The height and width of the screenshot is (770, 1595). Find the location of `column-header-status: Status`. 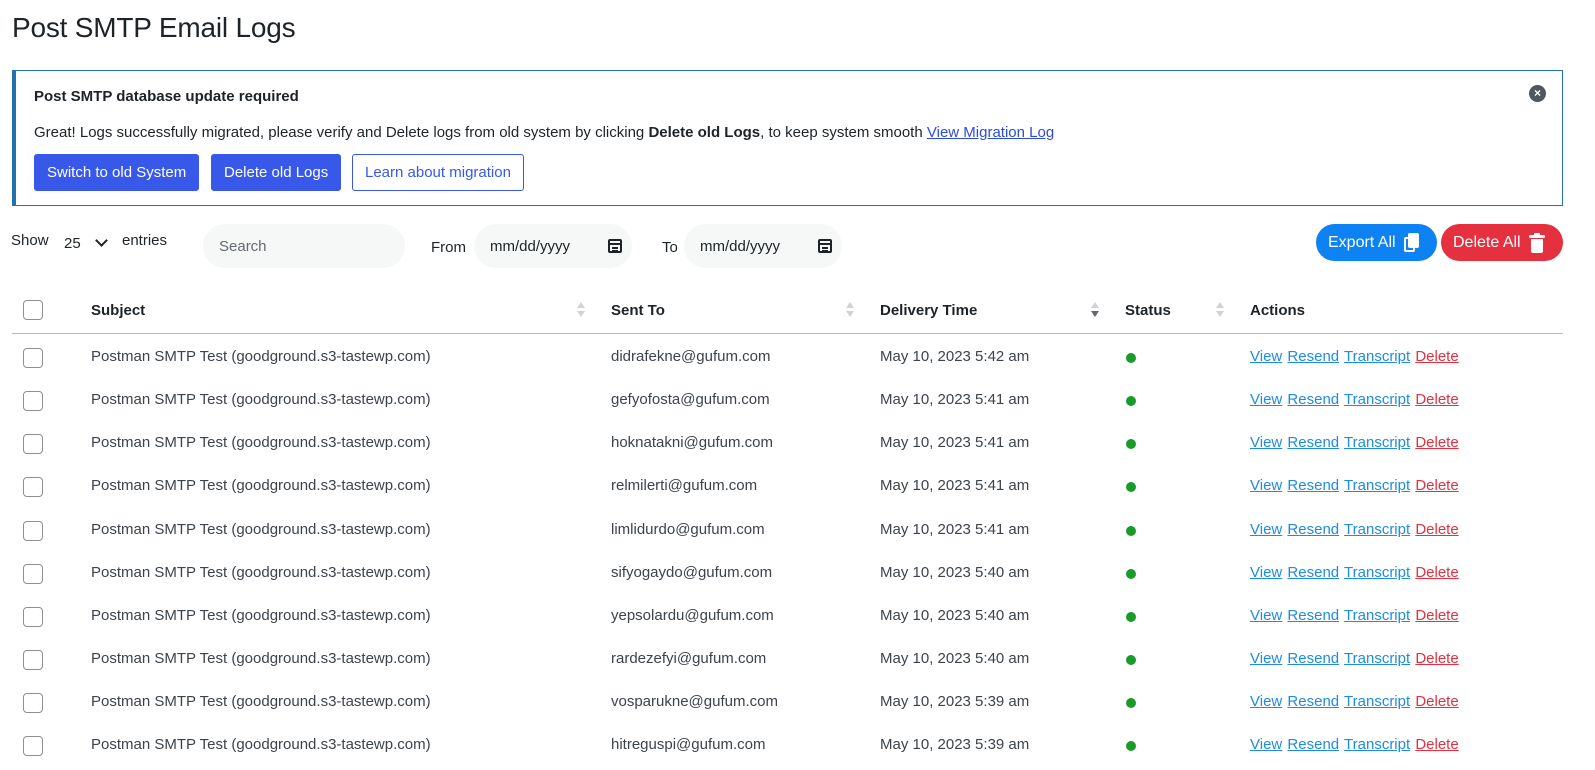

column-header-status: Status is located at coordinates (1148, 310).